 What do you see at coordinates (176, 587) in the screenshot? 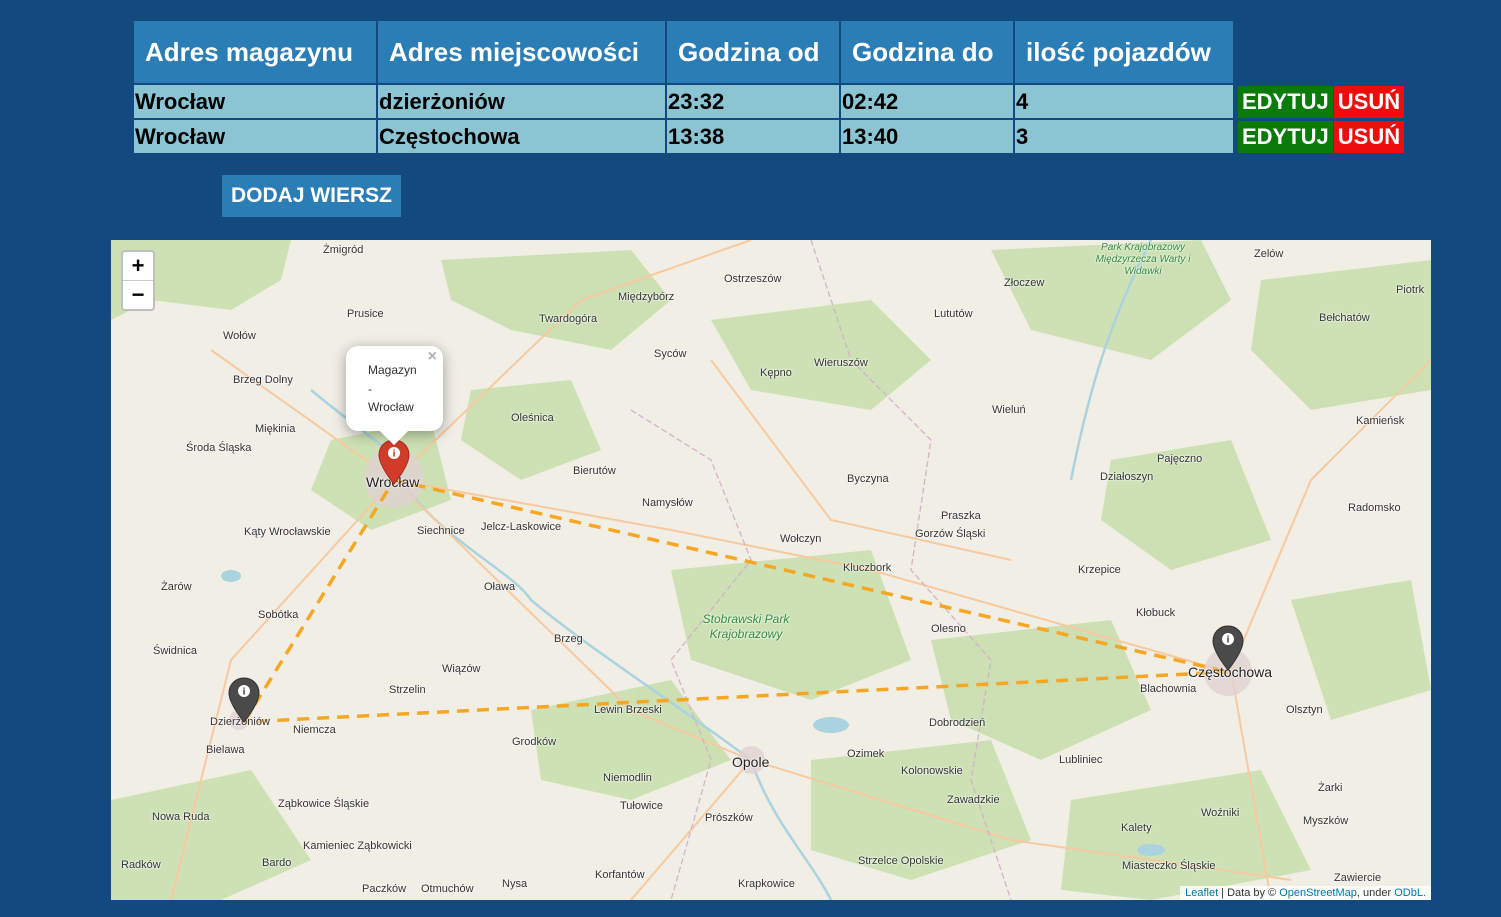
I see `map-label: Żarów` at bounding box center [176, 587].